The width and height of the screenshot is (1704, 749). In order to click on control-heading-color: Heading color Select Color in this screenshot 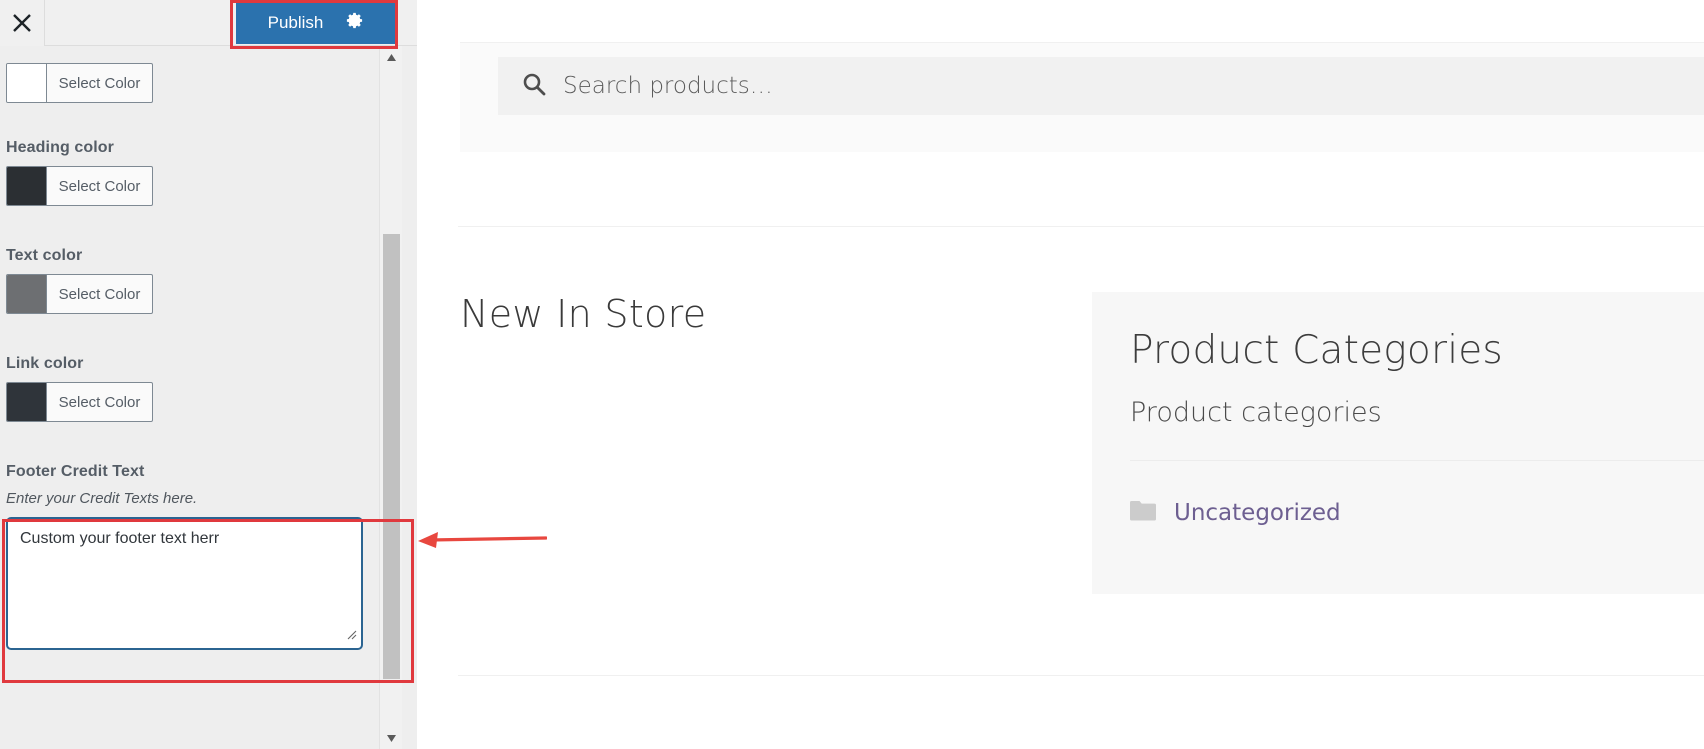, I will do `click(79, 172)`.